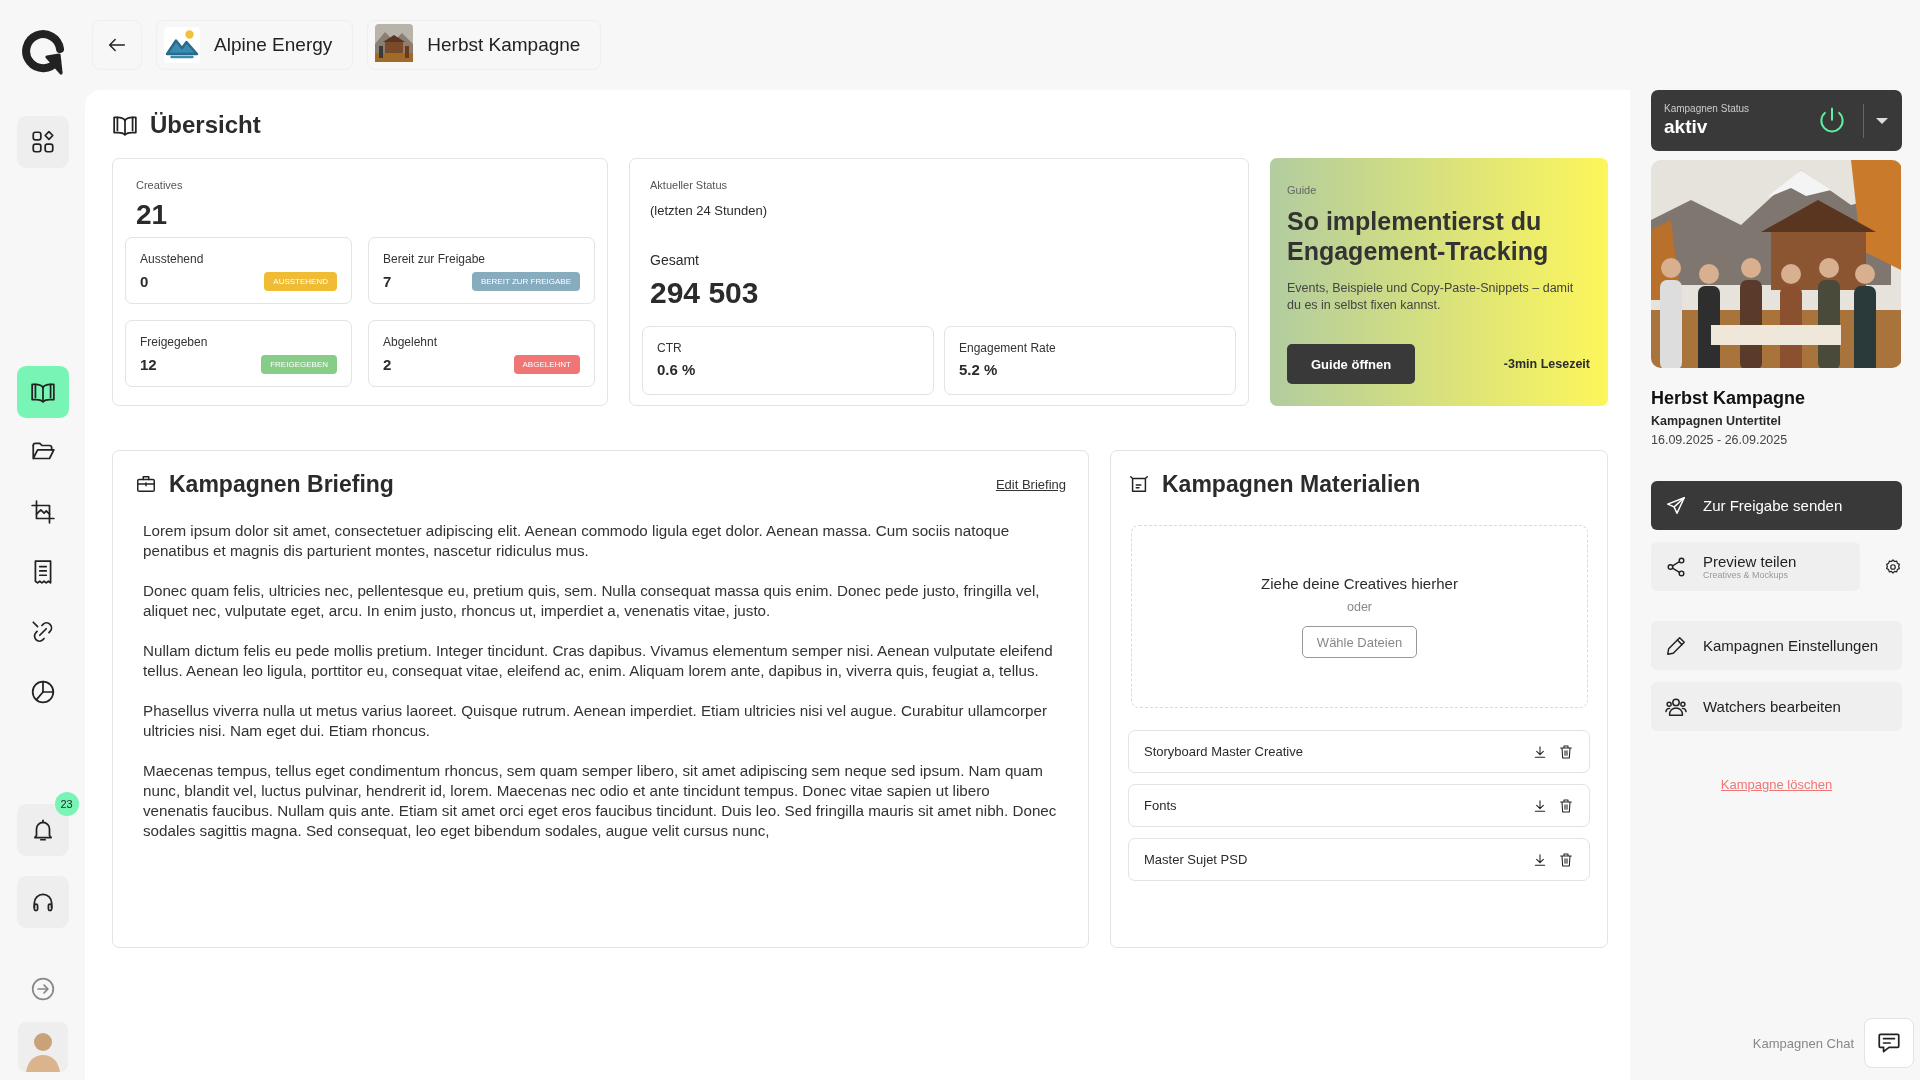 The width and height of the screenshot is (1920, 1080). I want to click on briefcase-icon, so click(146, 484).